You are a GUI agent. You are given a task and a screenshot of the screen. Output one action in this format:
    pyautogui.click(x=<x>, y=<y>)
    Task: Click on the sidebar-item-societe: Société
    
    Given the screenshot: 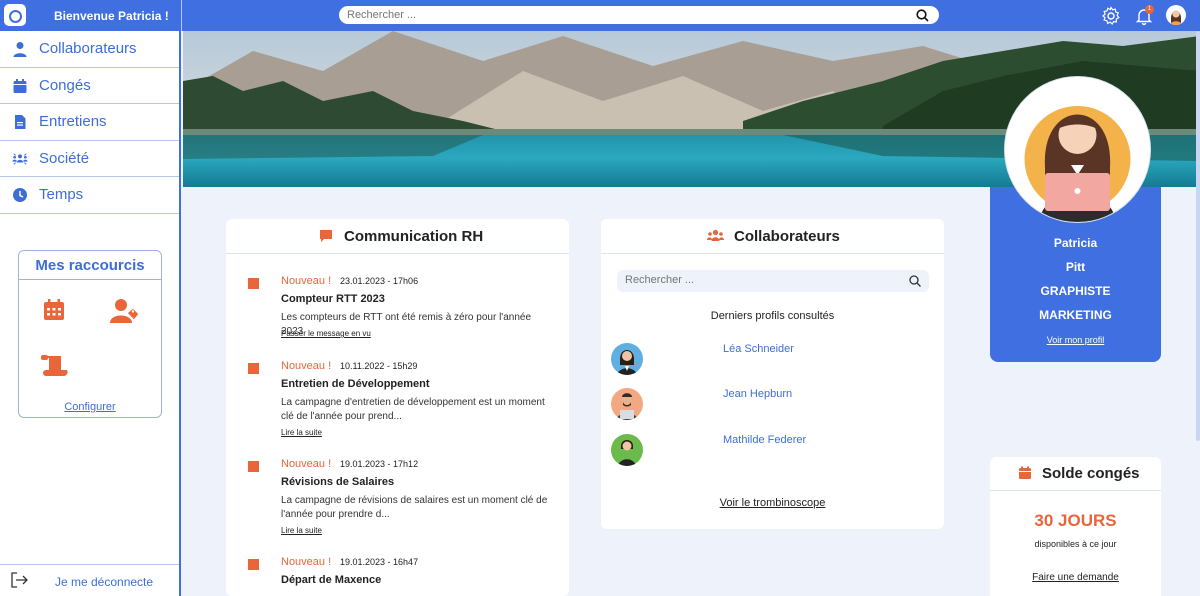 What is the action you would take?
    pyautogui.click(x=89, y=159)
    